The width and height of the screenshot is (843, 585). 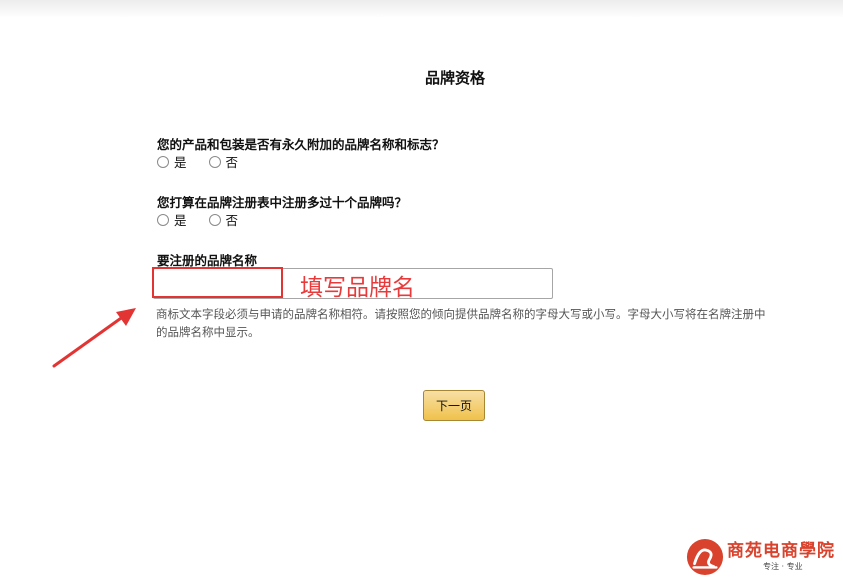 What do you see at coordinates (454, 78) in the screenshot?
I see `page-title: 品牌资格` at bounding box center [454, 78].